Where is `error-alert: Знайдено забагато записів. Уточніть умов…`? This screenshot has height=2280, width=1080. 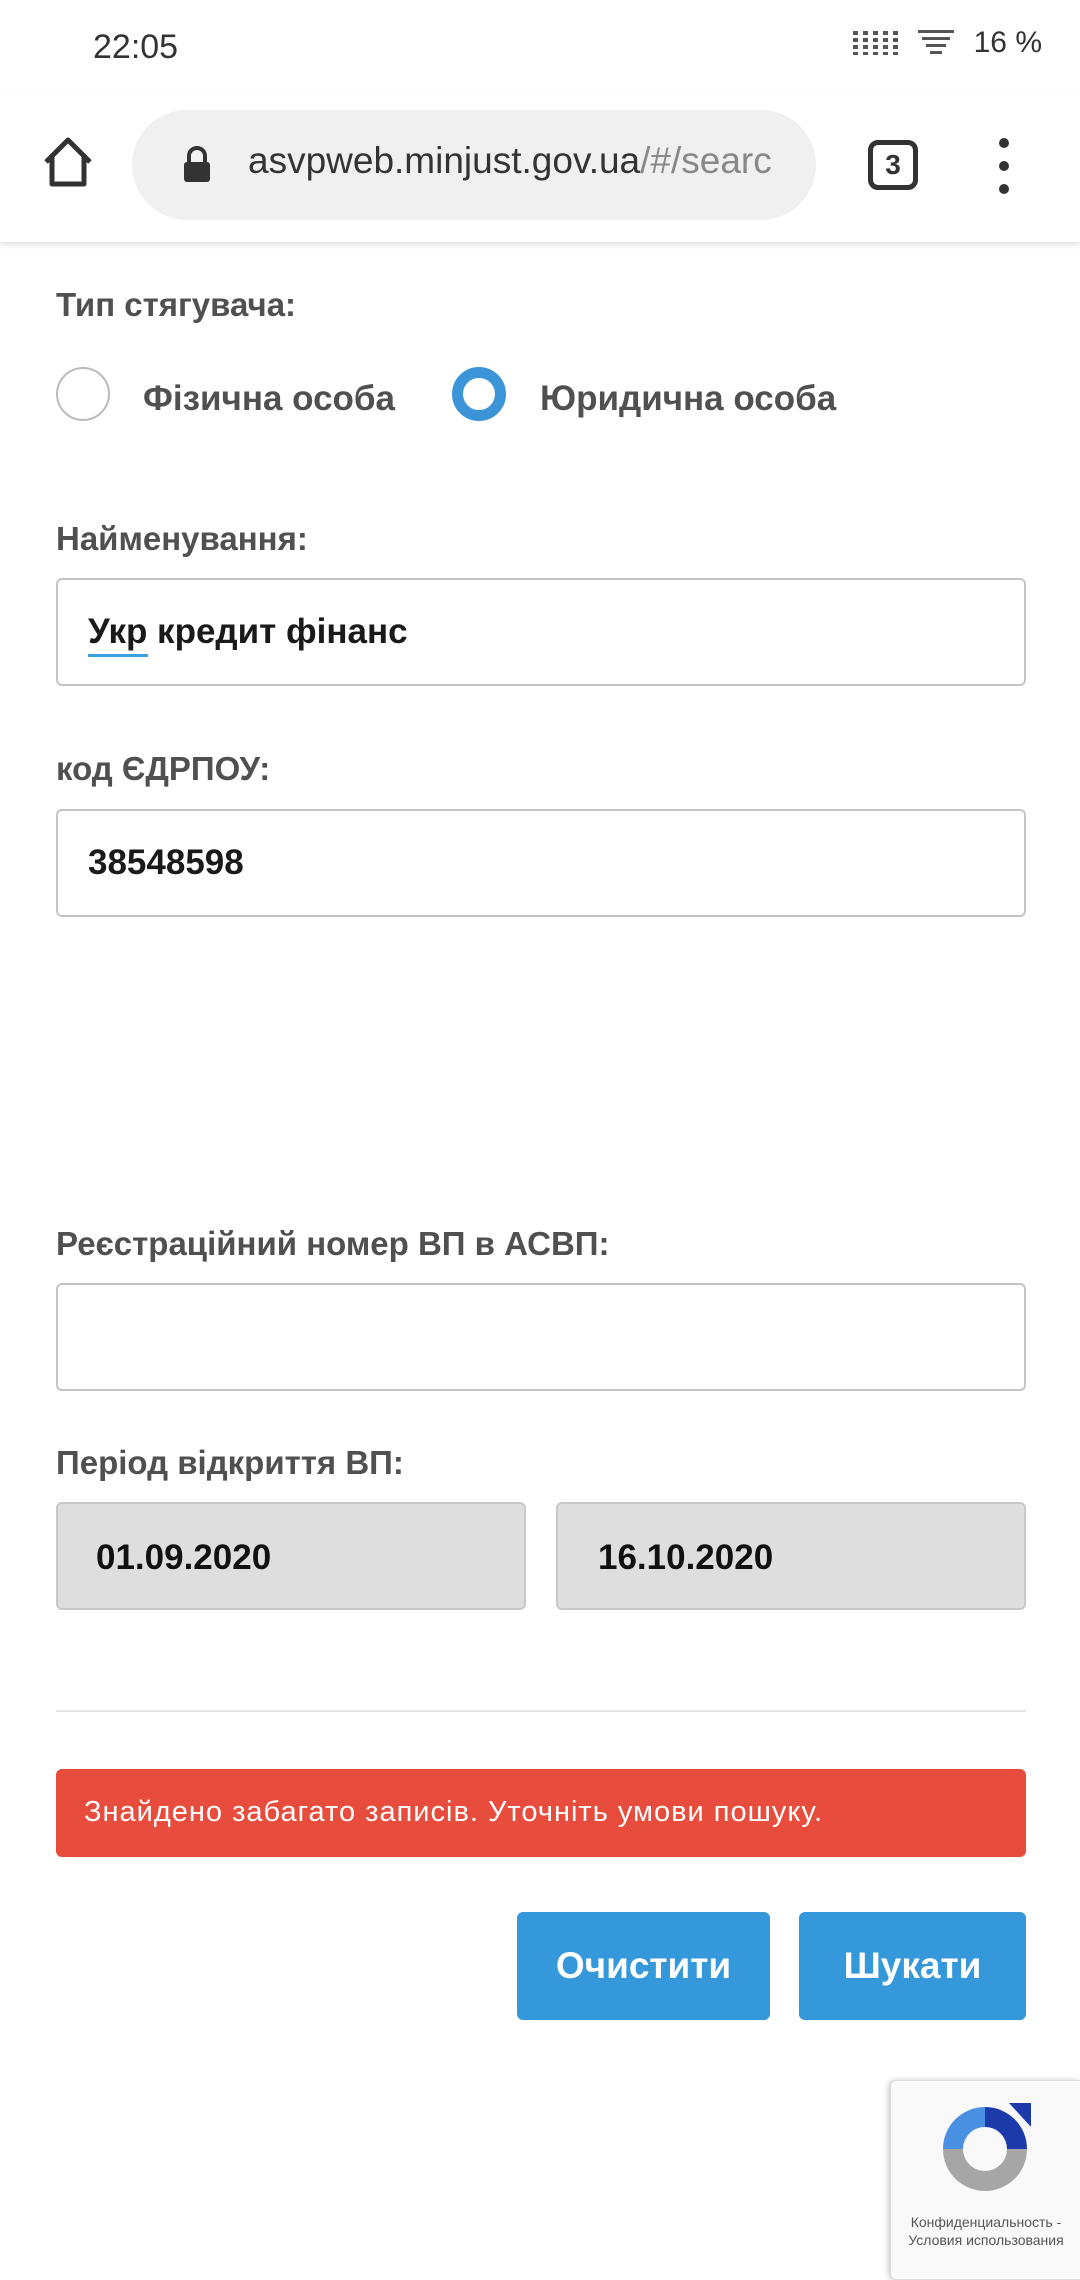
error-alert: Знайдено забагато записів. Уточніть умов… is located at coordinates (541, 1813).